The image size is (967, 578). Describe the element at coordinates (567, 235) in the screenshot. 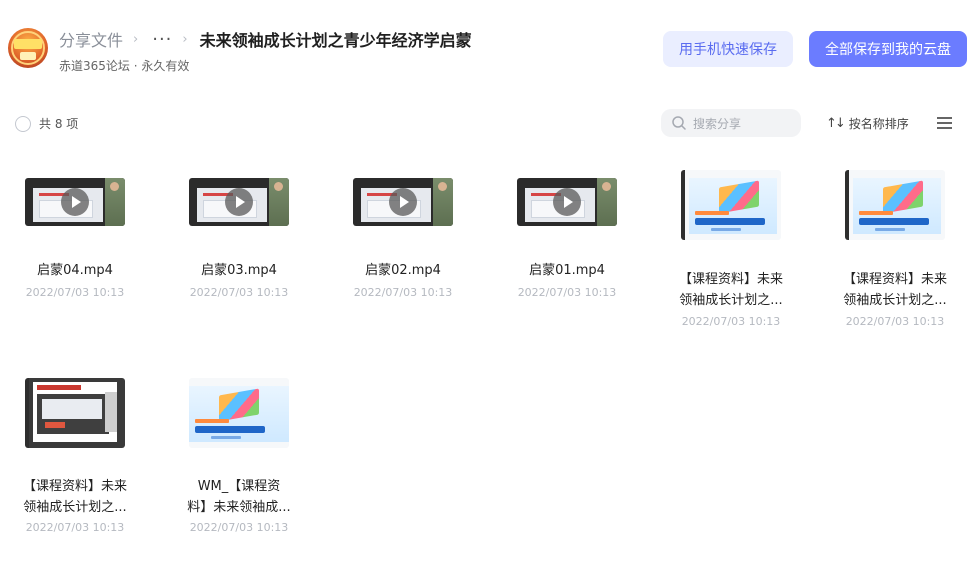

I see `file-item: 启蒙01.mp4 2022/07/03 10:13` at that location.